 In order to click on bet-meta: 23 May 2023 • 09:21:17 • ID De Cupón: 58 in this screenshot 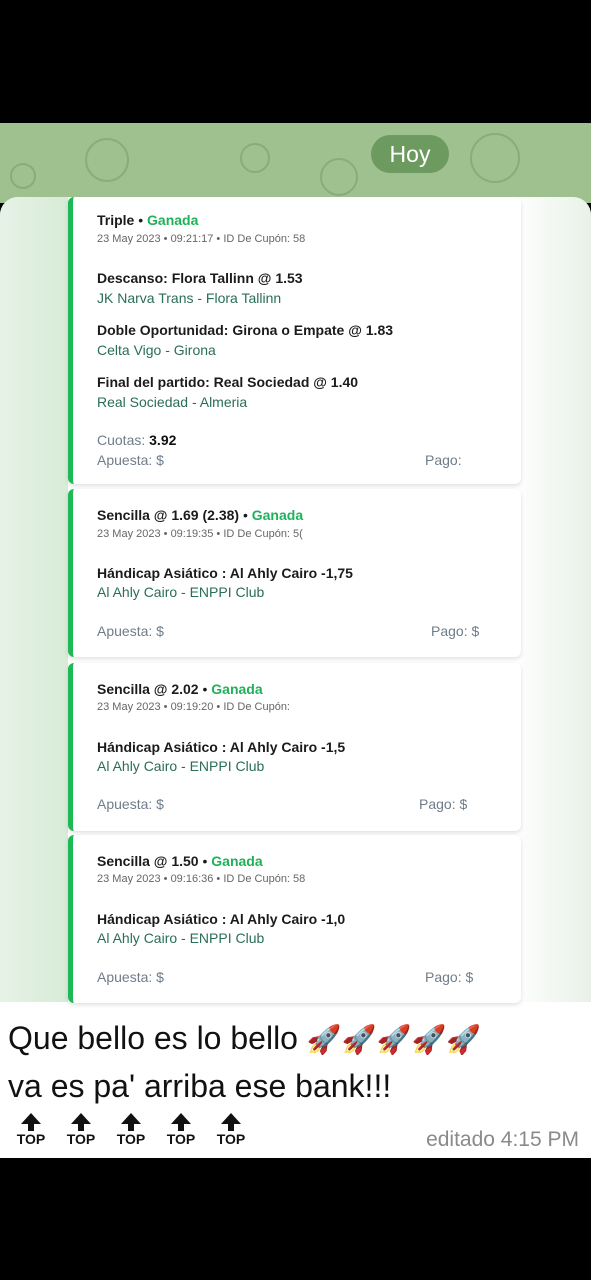, I will do `click(201, 239)`.